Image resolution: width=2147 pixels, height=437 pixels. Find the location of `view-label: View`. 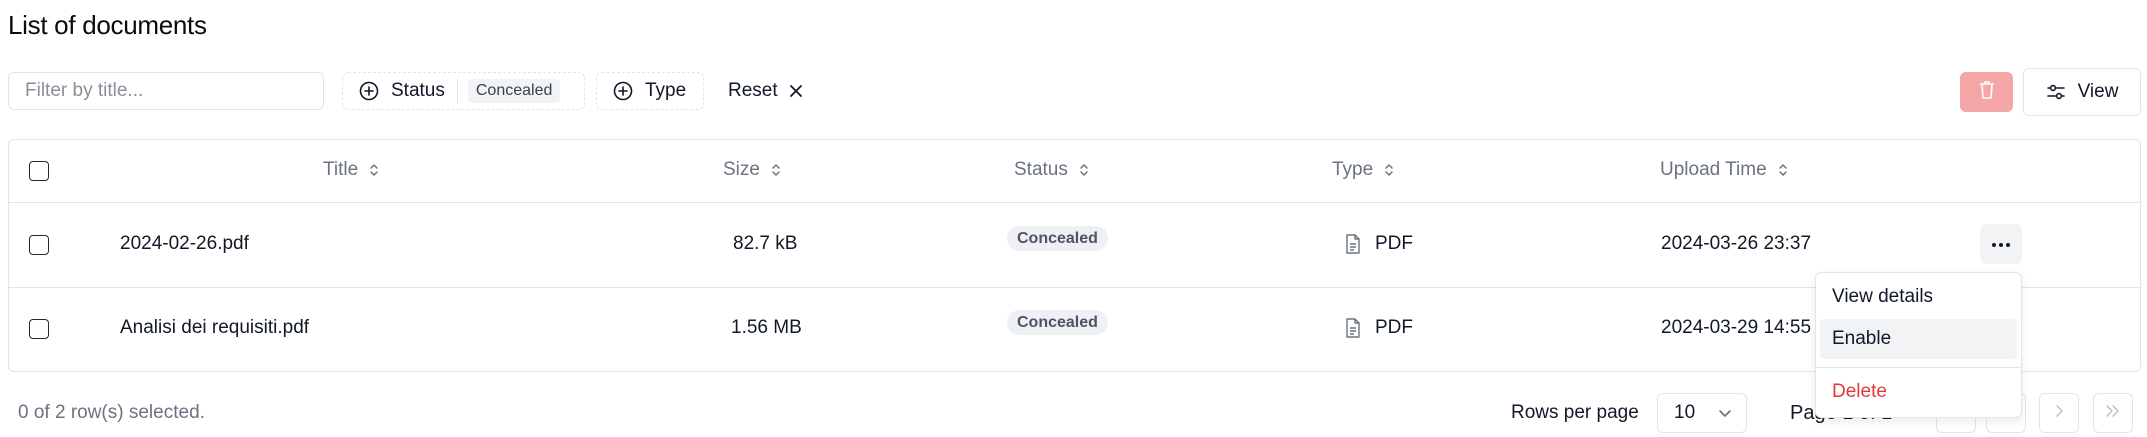

view-label: View is located at coordinates (2098, 91).